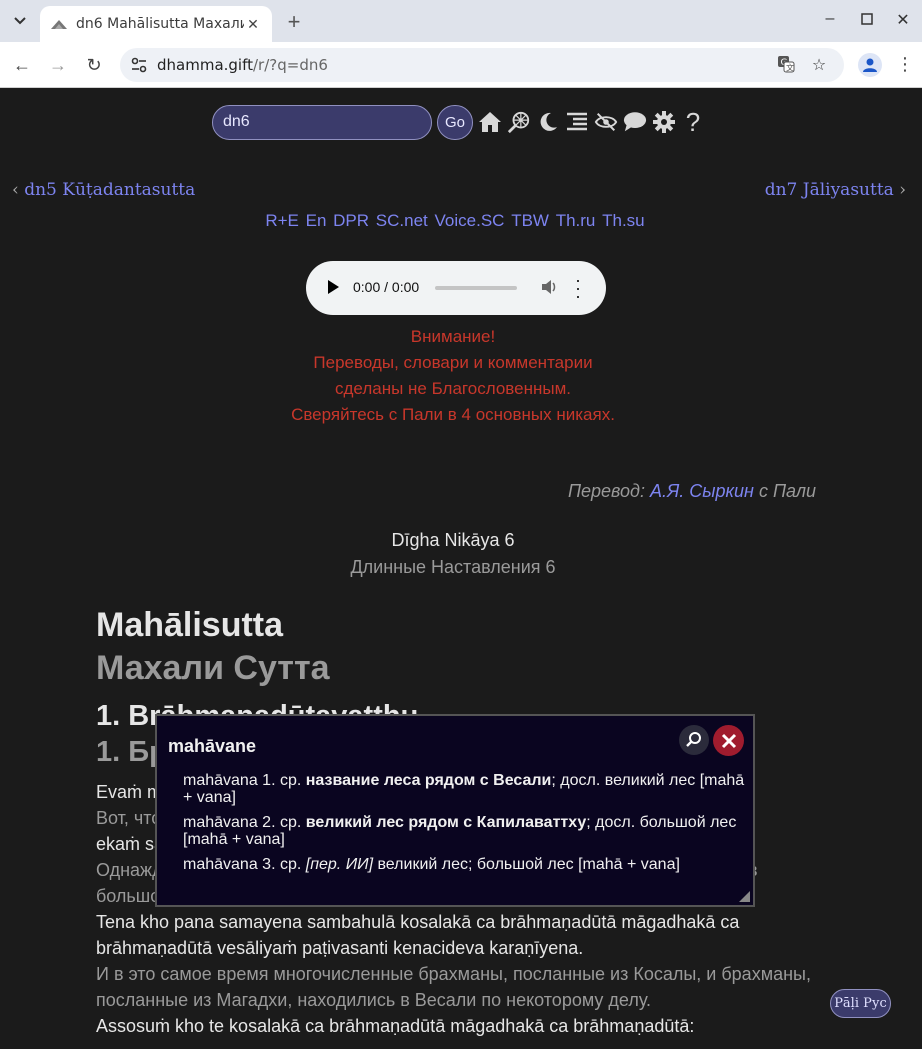 This screenshot has height=1049, width=922. Describe the element at coordinates (860, 1003) in the screenshot. I see `language-toggle-button: Pāḷi Рус` at that location.